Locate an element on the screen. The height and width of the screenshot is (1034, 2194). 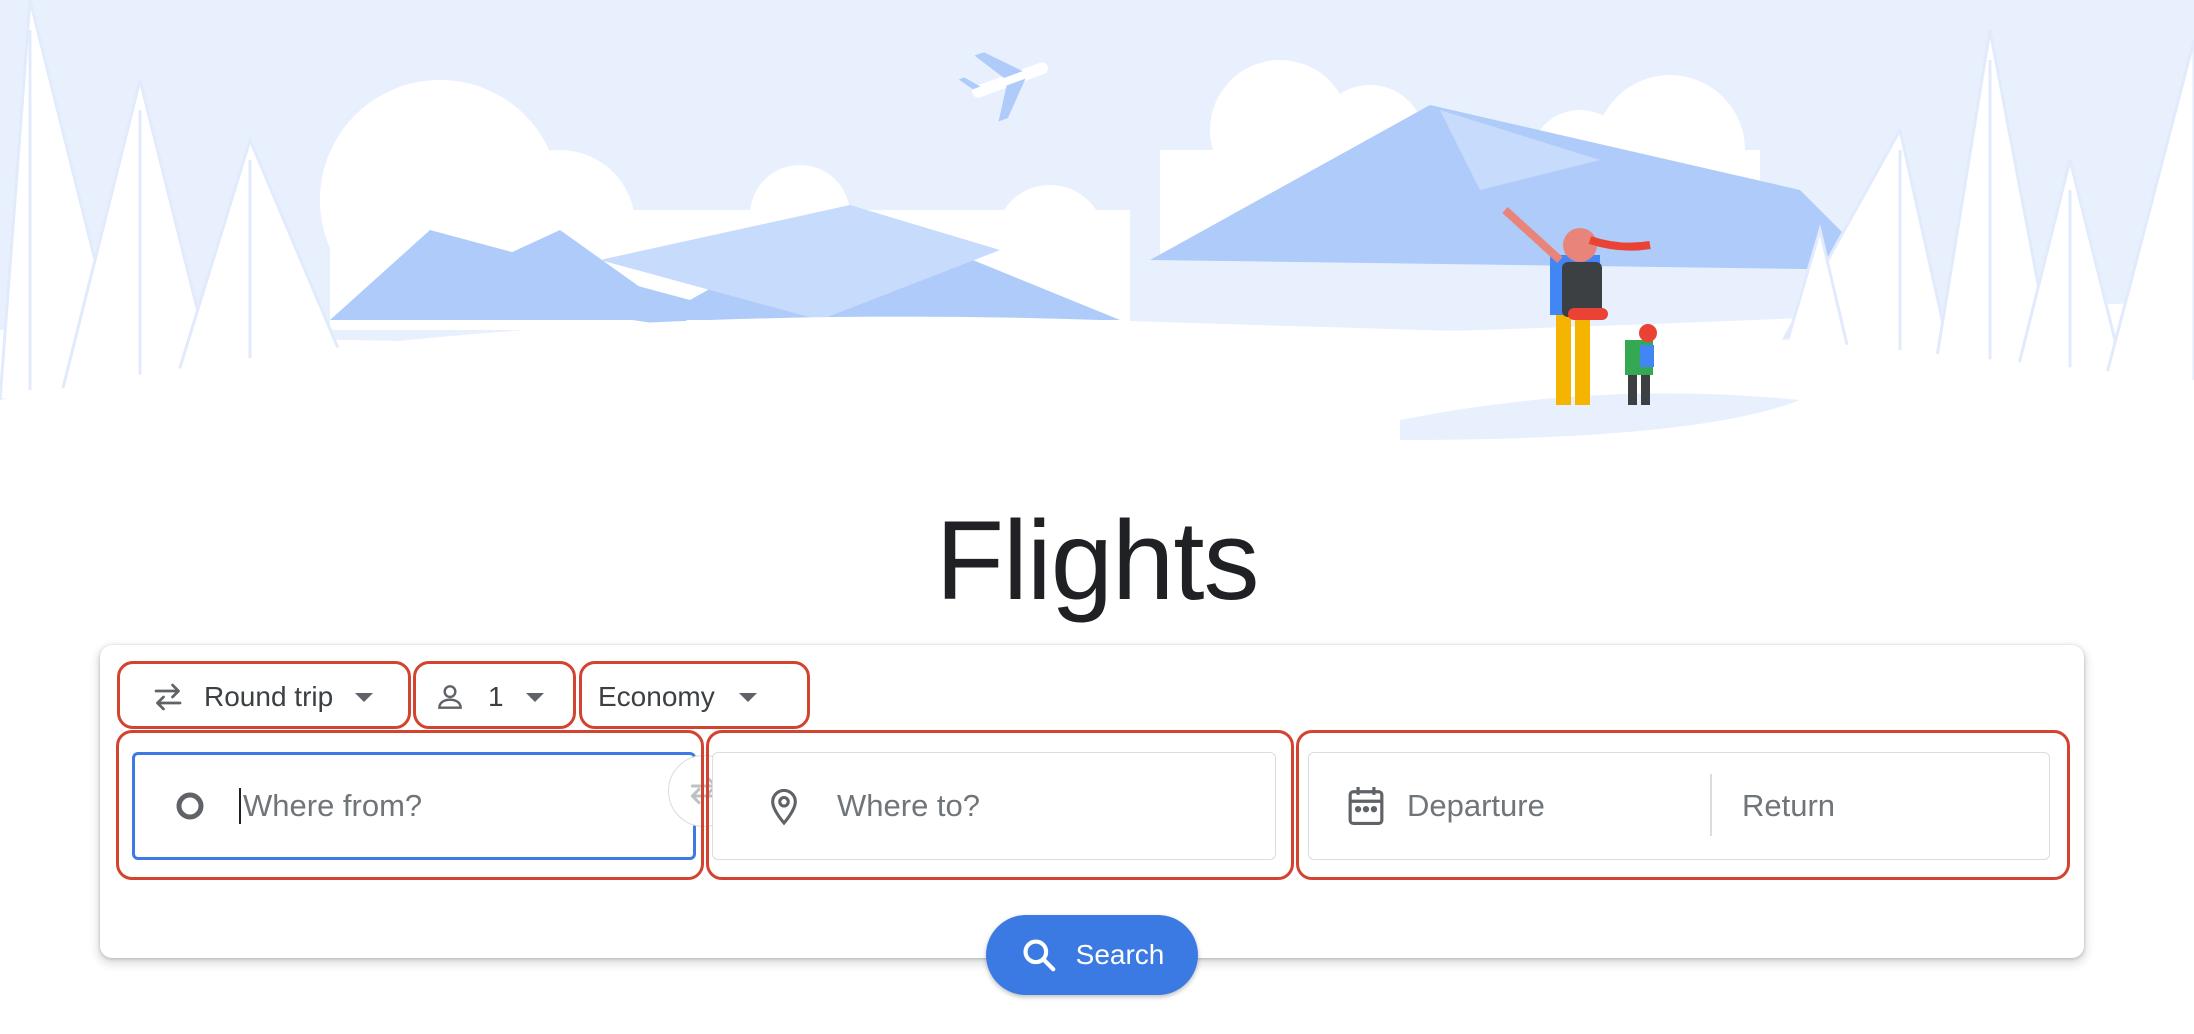
search-button-label: Search is located at coordinates (1120, 954).